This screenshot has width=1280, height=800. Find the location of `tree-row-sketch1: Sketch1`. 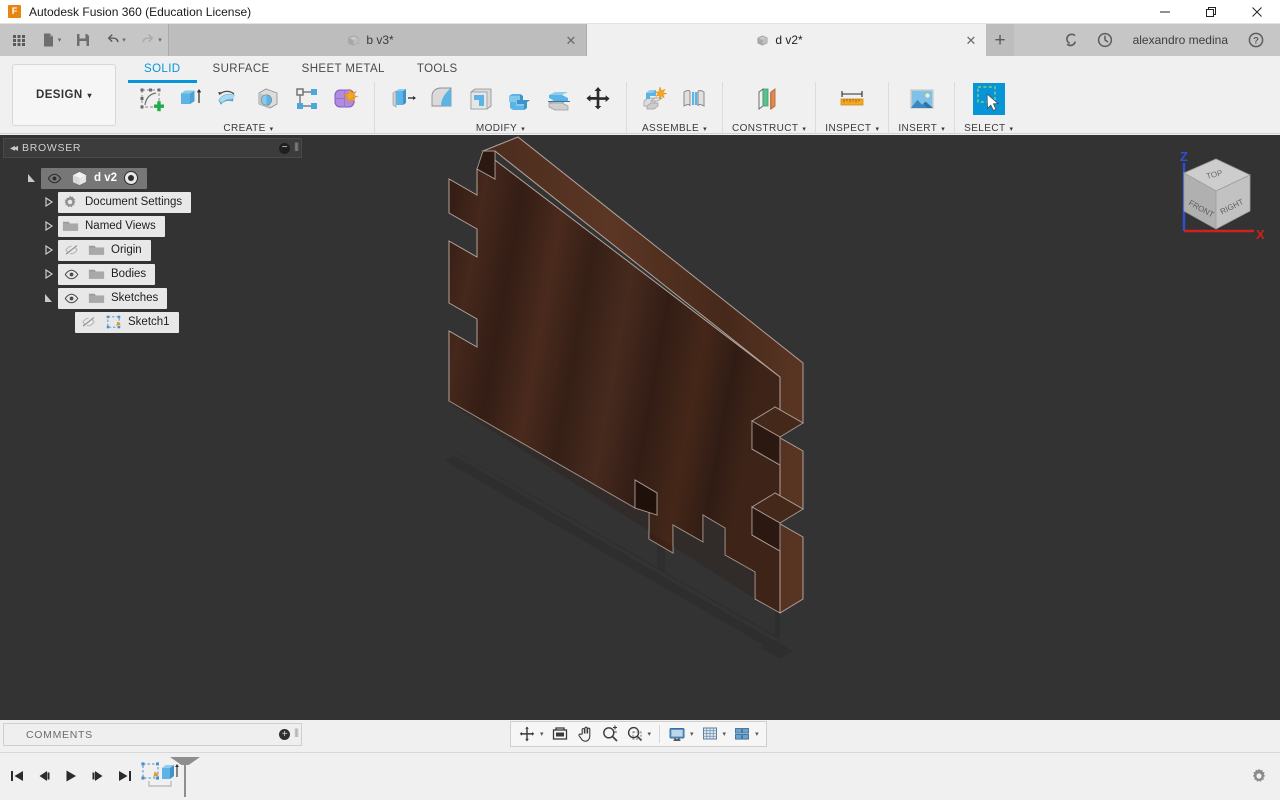

tree-row-sketch1: Sketch1 is located at coordinates (152, 322).